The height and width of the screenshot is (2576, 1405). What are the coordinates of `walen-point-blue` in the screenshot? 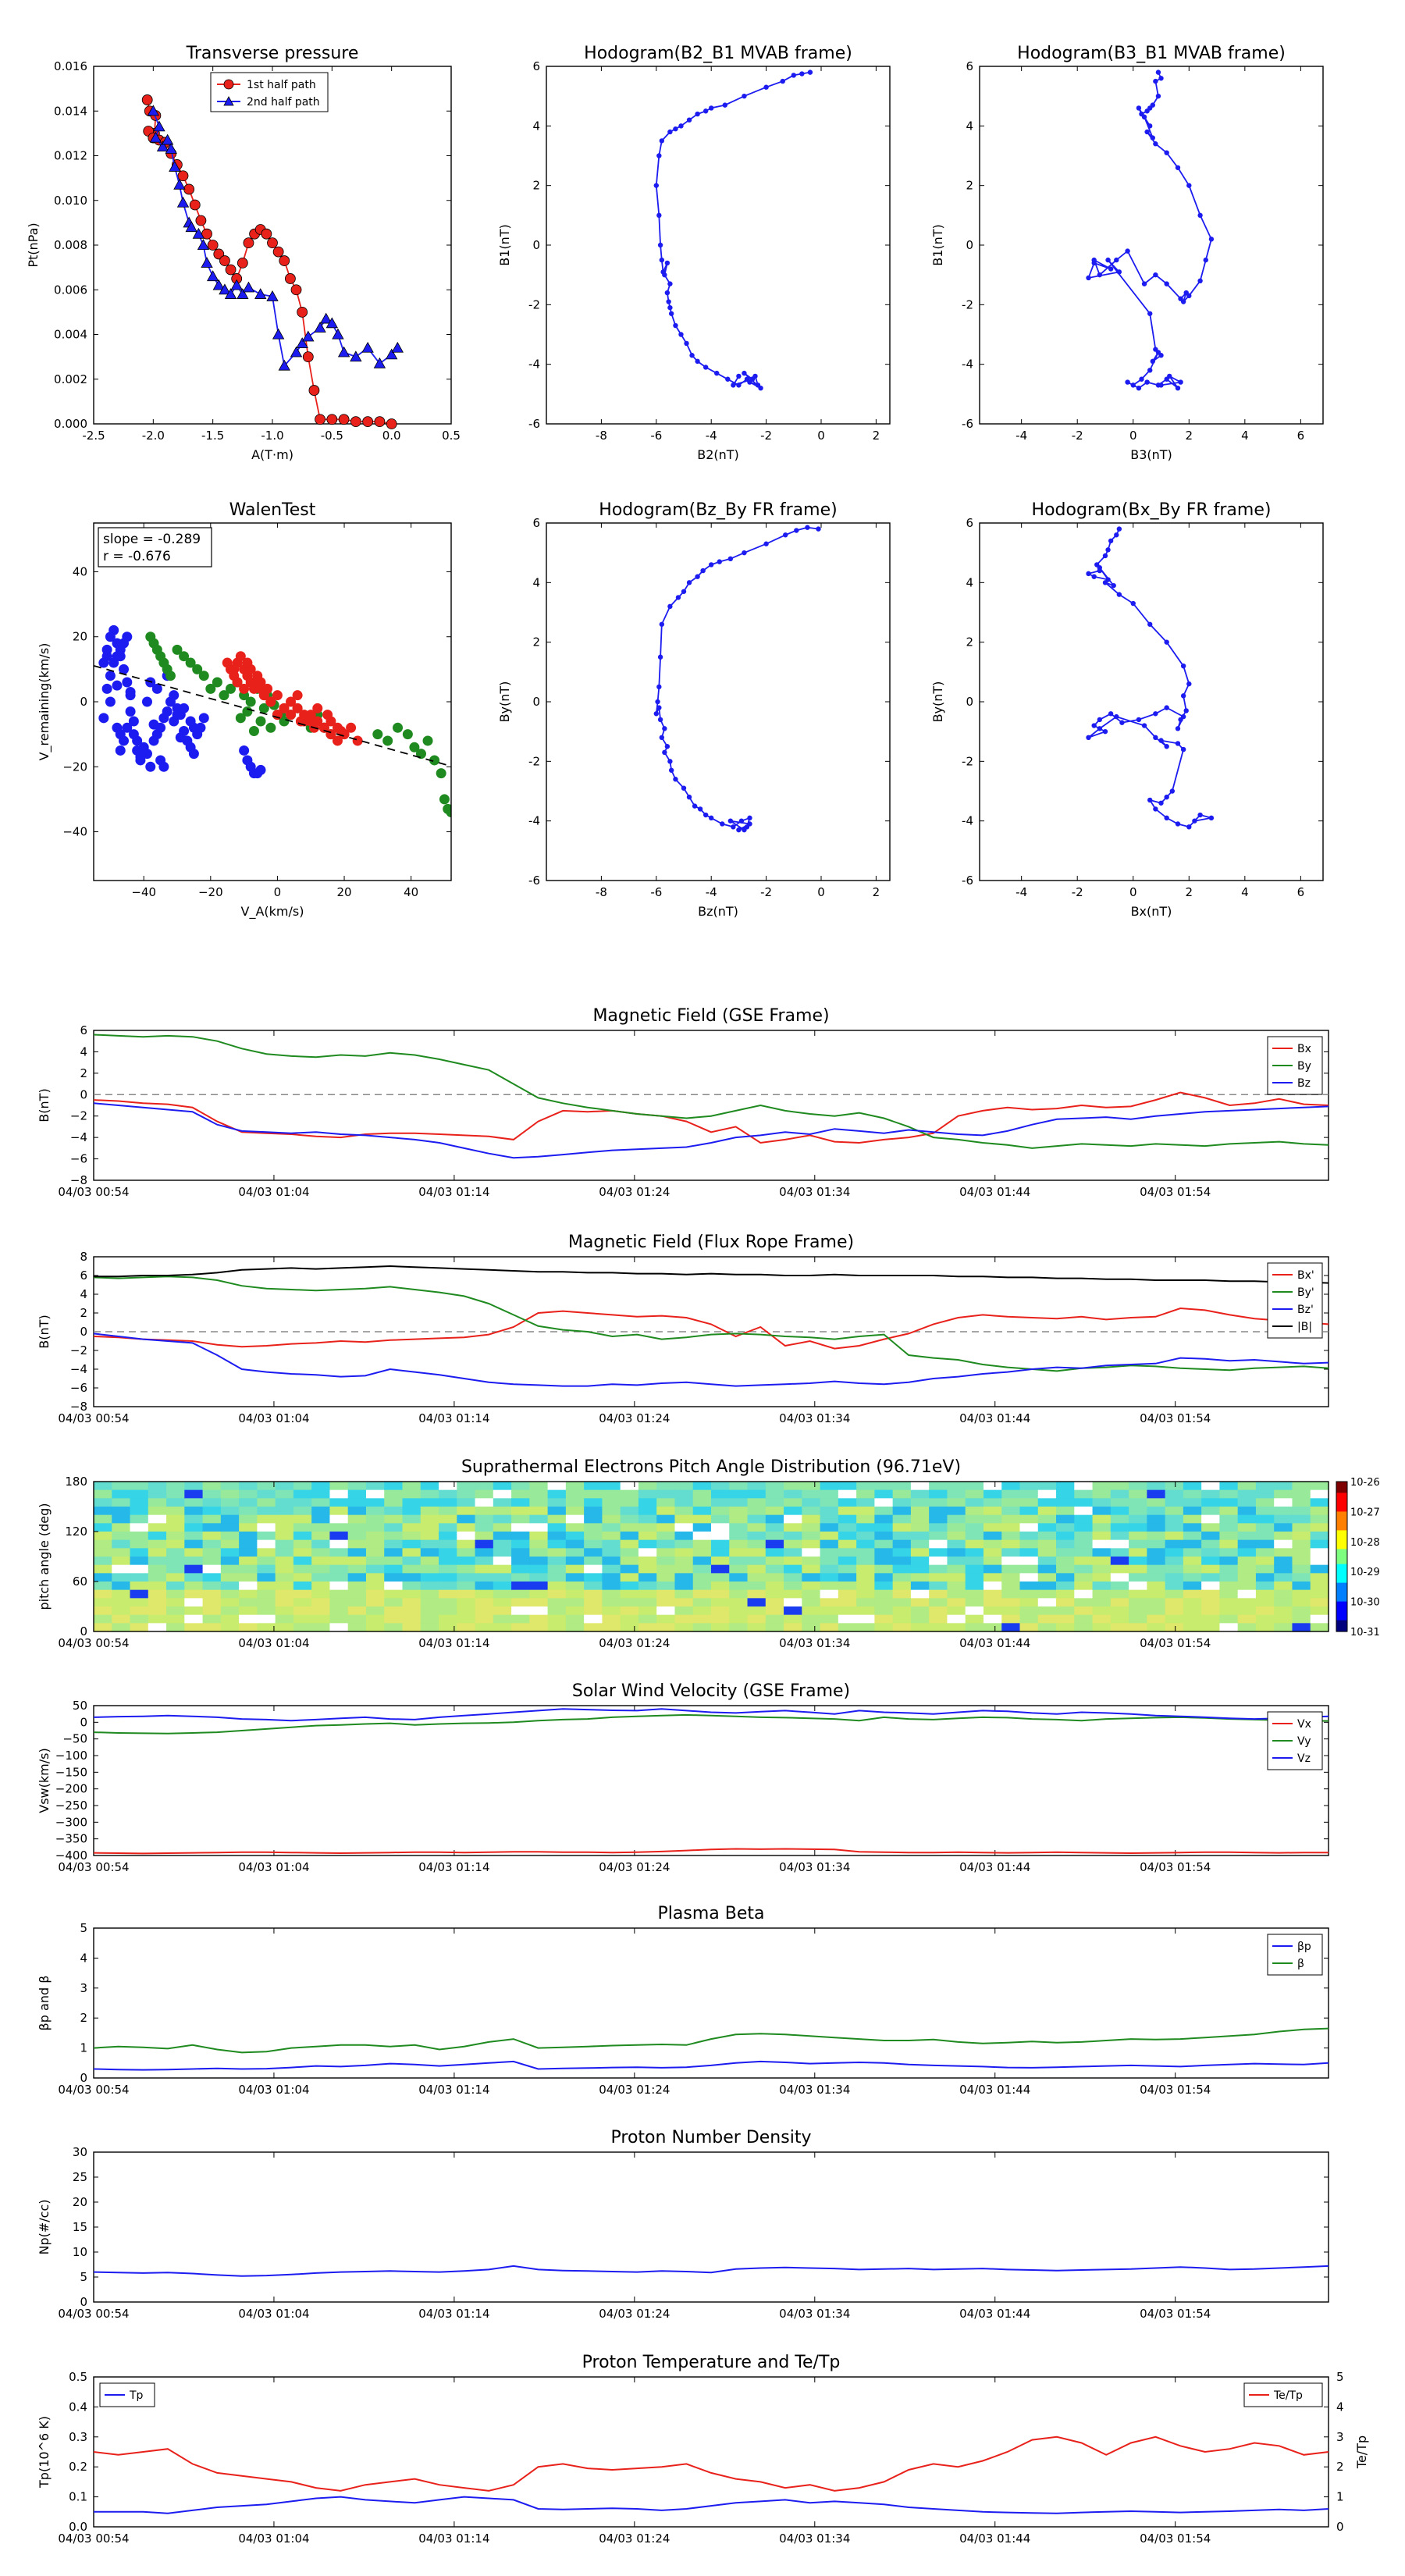 It's located at (260, 769).